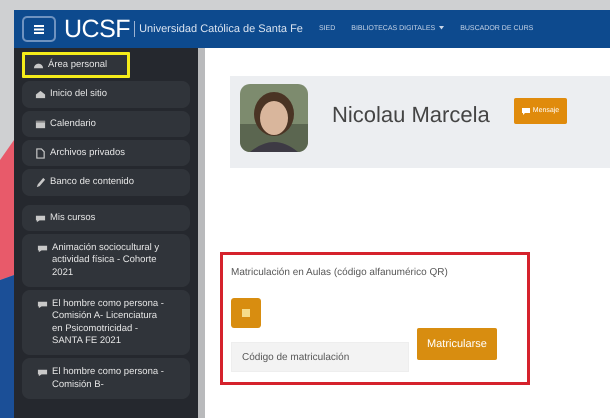  Describe the element at coordinates (76, 65) in the screenshot. I see `sidebar-item: Área personal` at that location.